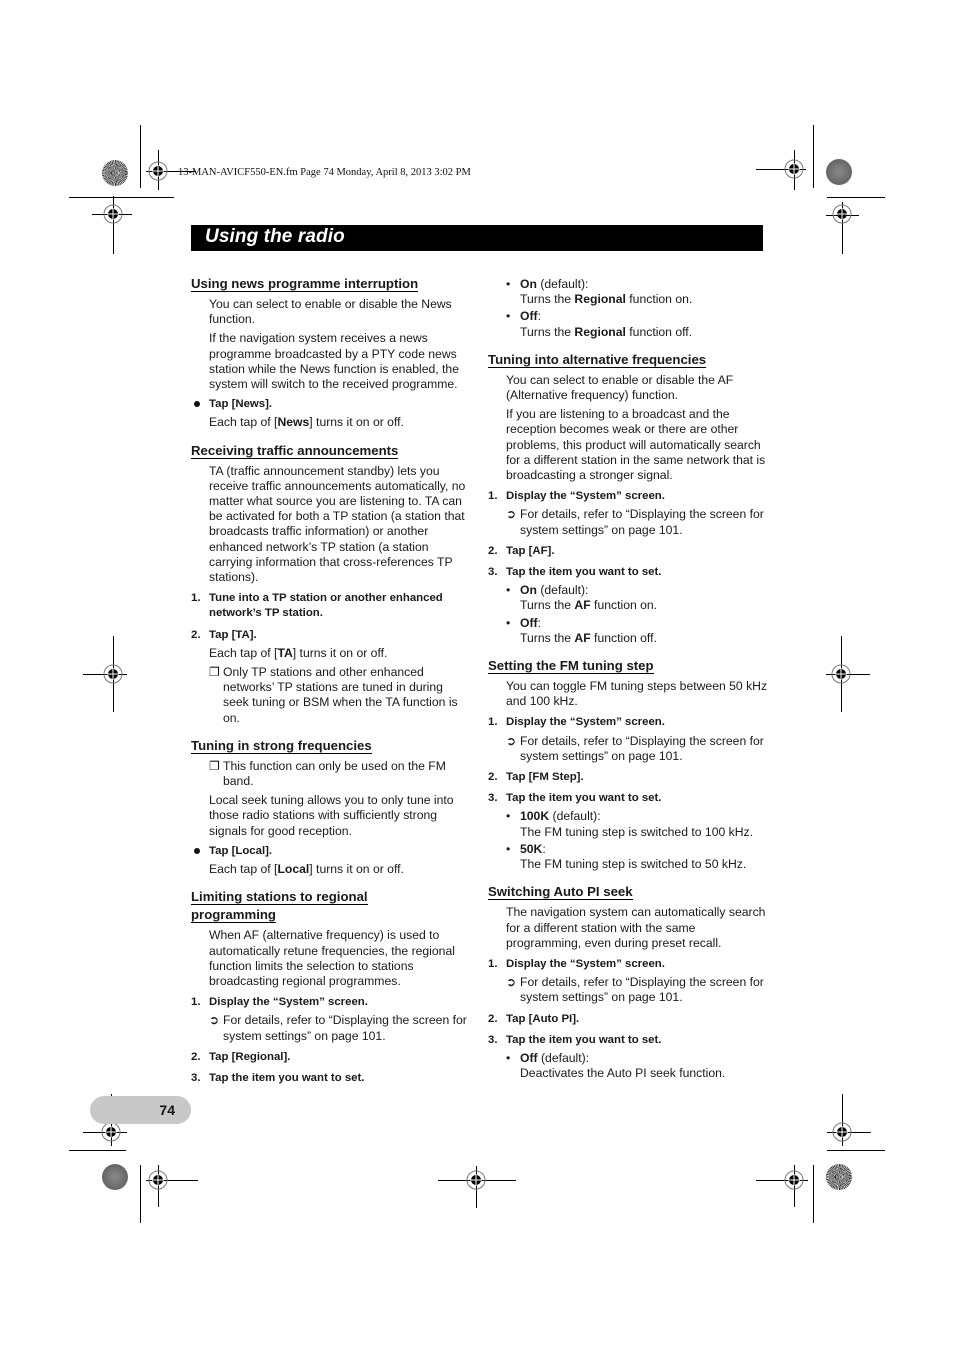 Image resolution: width=954 pixels, height=1350 pixels. Describe the element at coordinates (305, 284) in the screenshot. I see `section-heading: Using news programme interruption` at that location.